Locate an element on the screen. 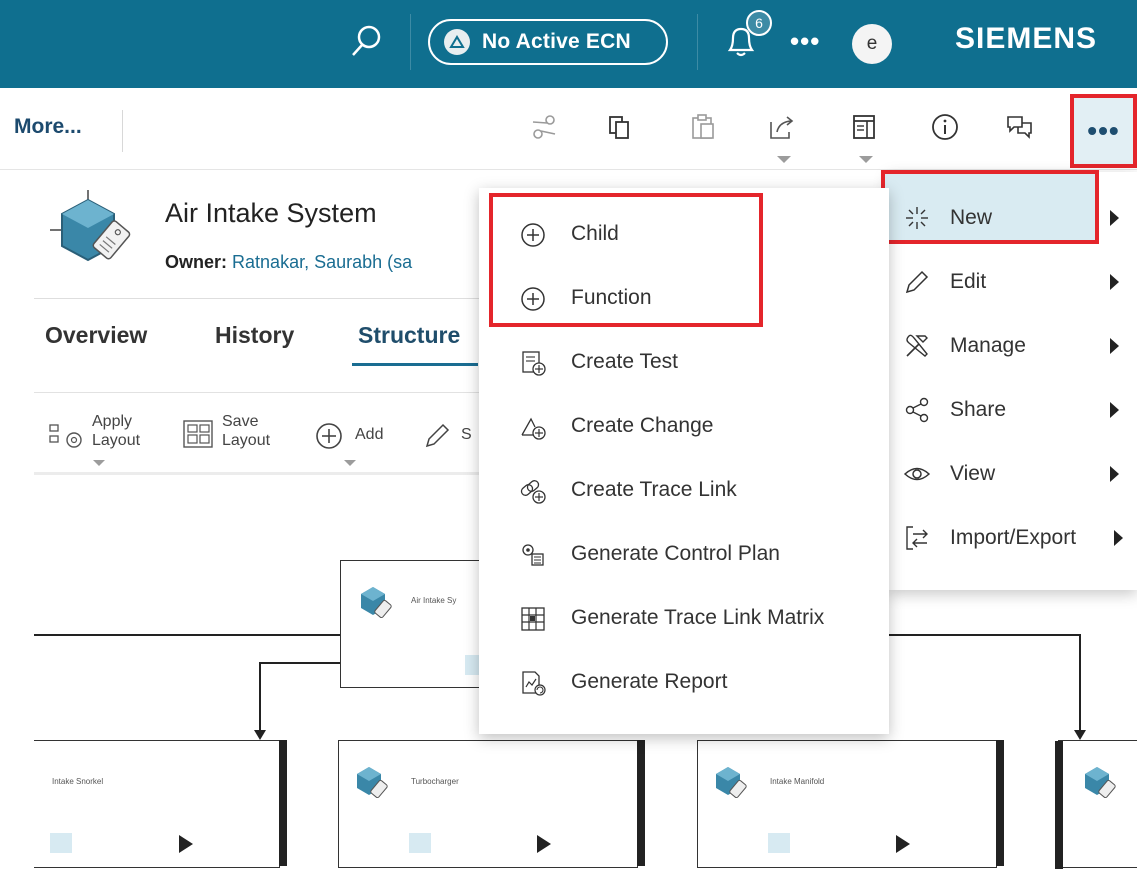 This screenshot has height=876, width=1137. menu-item-edit: Edit is located at coordinates (1012, 282).